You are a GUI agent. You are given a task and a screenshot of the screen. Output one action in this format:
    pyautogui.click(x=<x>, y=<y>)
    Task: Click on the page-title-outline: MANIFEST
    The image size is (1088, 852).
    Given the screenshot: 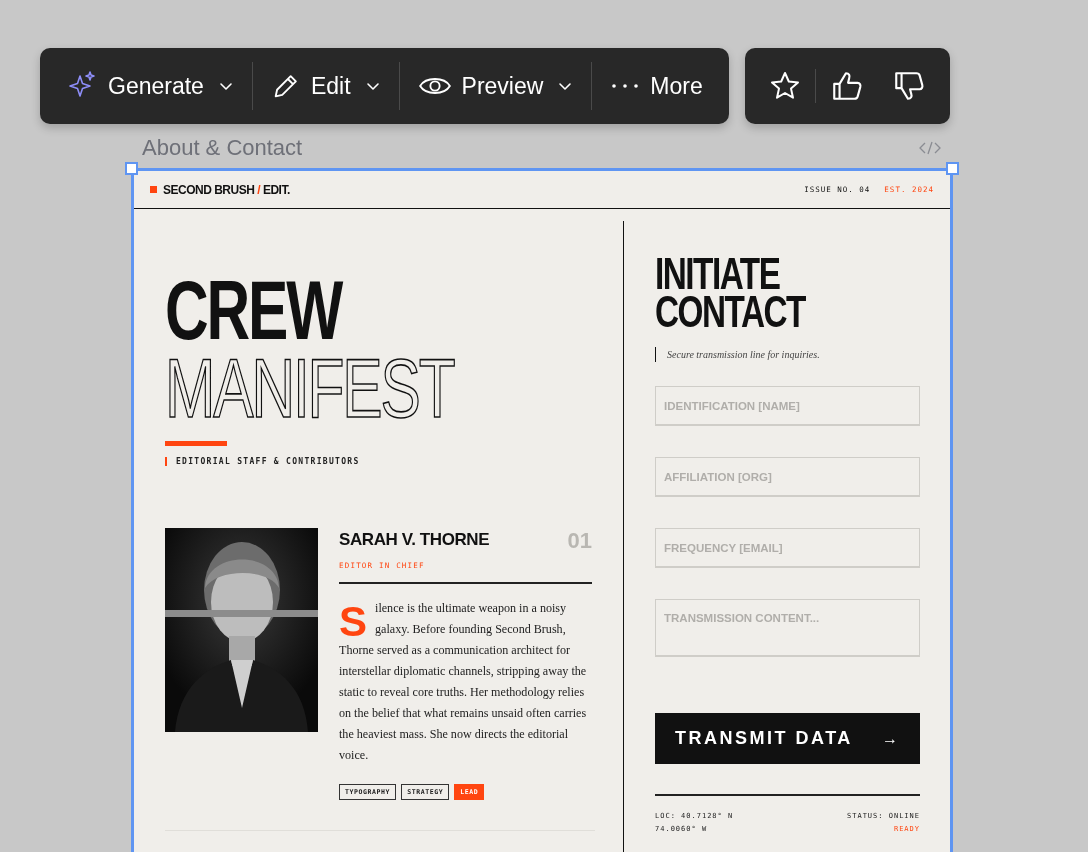 What is the action you would take?
    pyautogui.click(x=309, y=388)
    